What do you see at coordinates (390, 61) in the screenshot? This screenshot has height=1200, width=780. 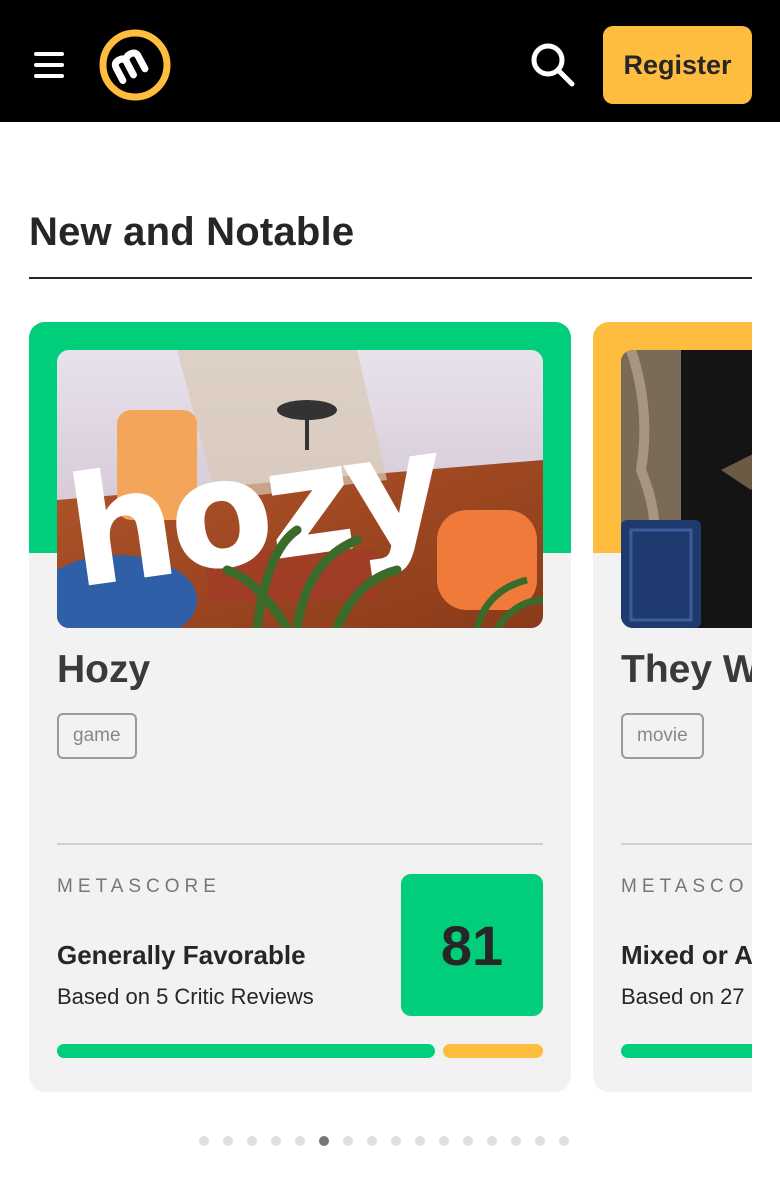 I see `top-navigation-bar: Register` at bounding box center [390, 61].